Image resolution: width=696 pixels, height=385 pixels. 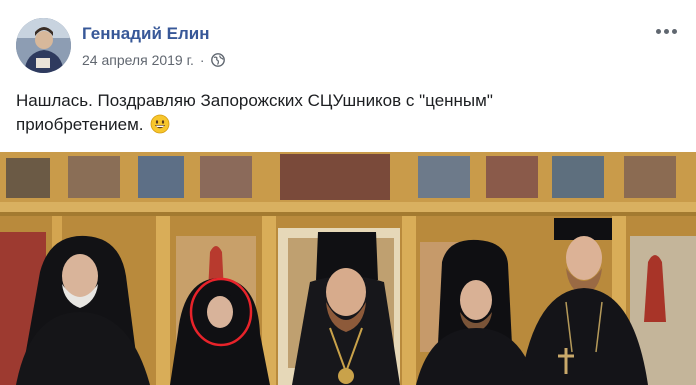 I want to click on grinning-face-emoji-icon, so click(x=160, y=124).